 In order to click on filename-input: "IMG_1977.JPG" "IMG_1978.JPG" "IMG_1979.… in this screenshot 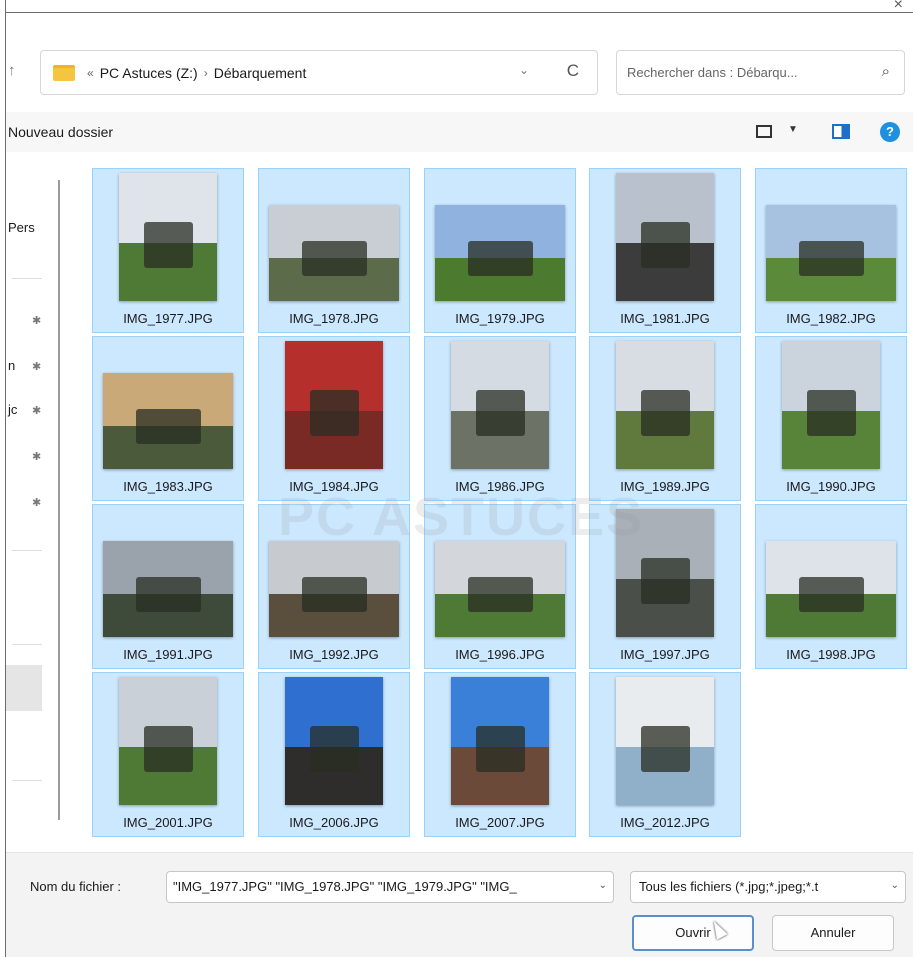, I will do `click(390, 887)`.